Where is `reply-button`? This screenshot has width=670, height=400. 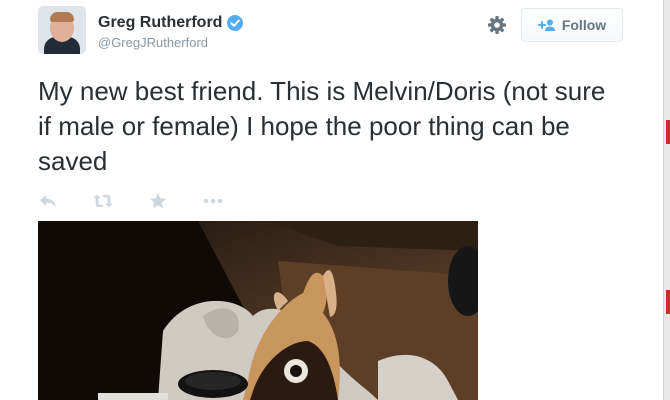
reply-button is located at coordinates (48, 201).